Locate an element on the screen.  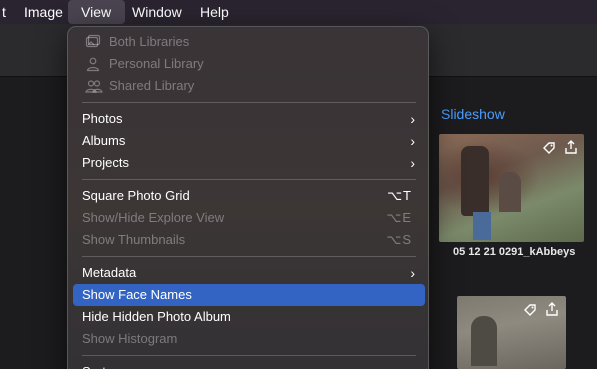
menu-item-shortcut: ⌥S is located at coordinates (399, 239).